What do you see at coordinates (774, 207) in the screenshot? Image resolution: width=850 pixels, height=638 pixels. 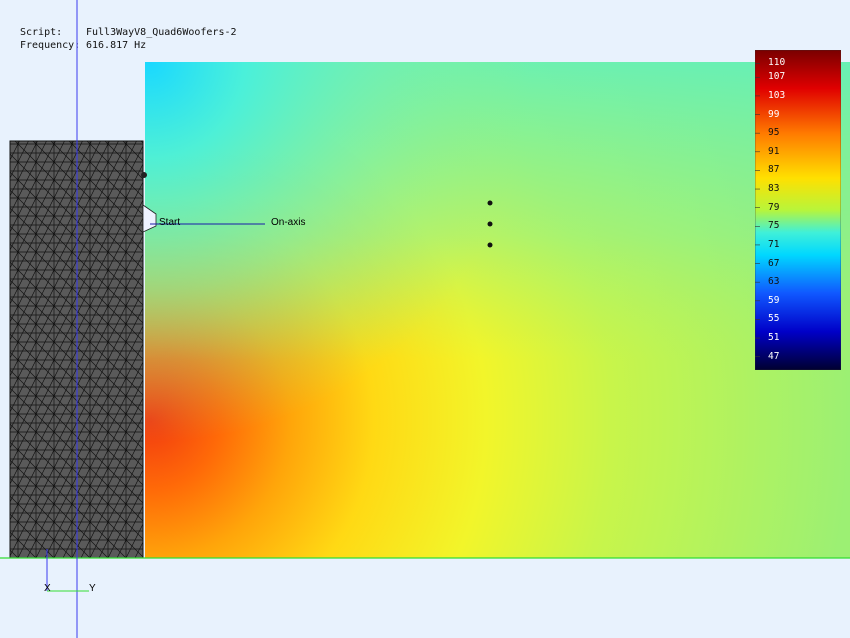 I see `color-scale-label: 79` at bounding box center [774, 207].